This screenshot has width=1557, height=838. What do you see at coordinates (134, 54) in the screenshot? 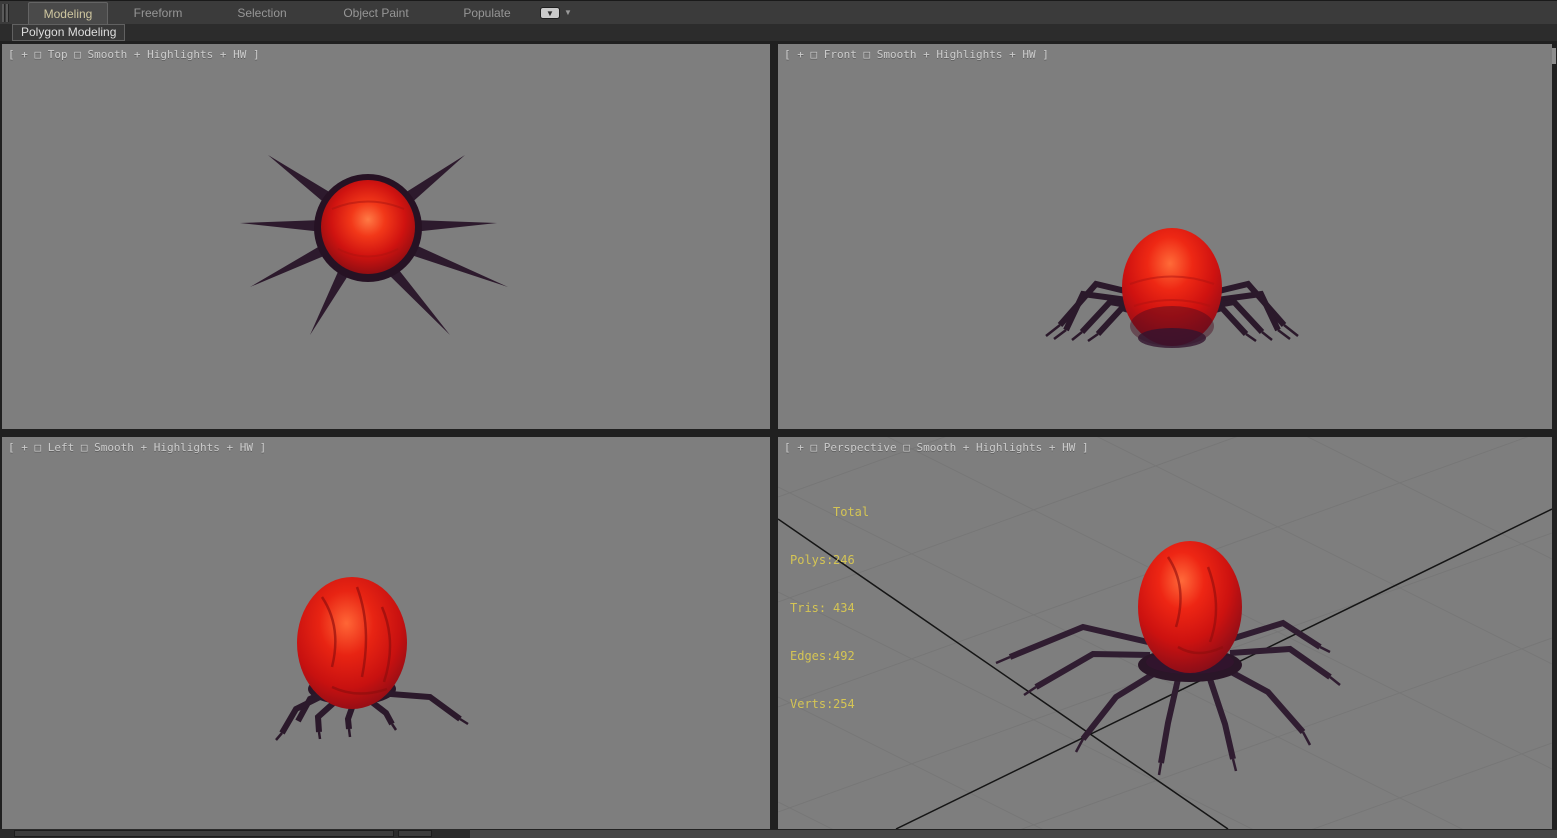
I see `viewport-label-top: [ + □ Top □ Smooth + Highlights + HW ]` at bounding box center [134, 54].